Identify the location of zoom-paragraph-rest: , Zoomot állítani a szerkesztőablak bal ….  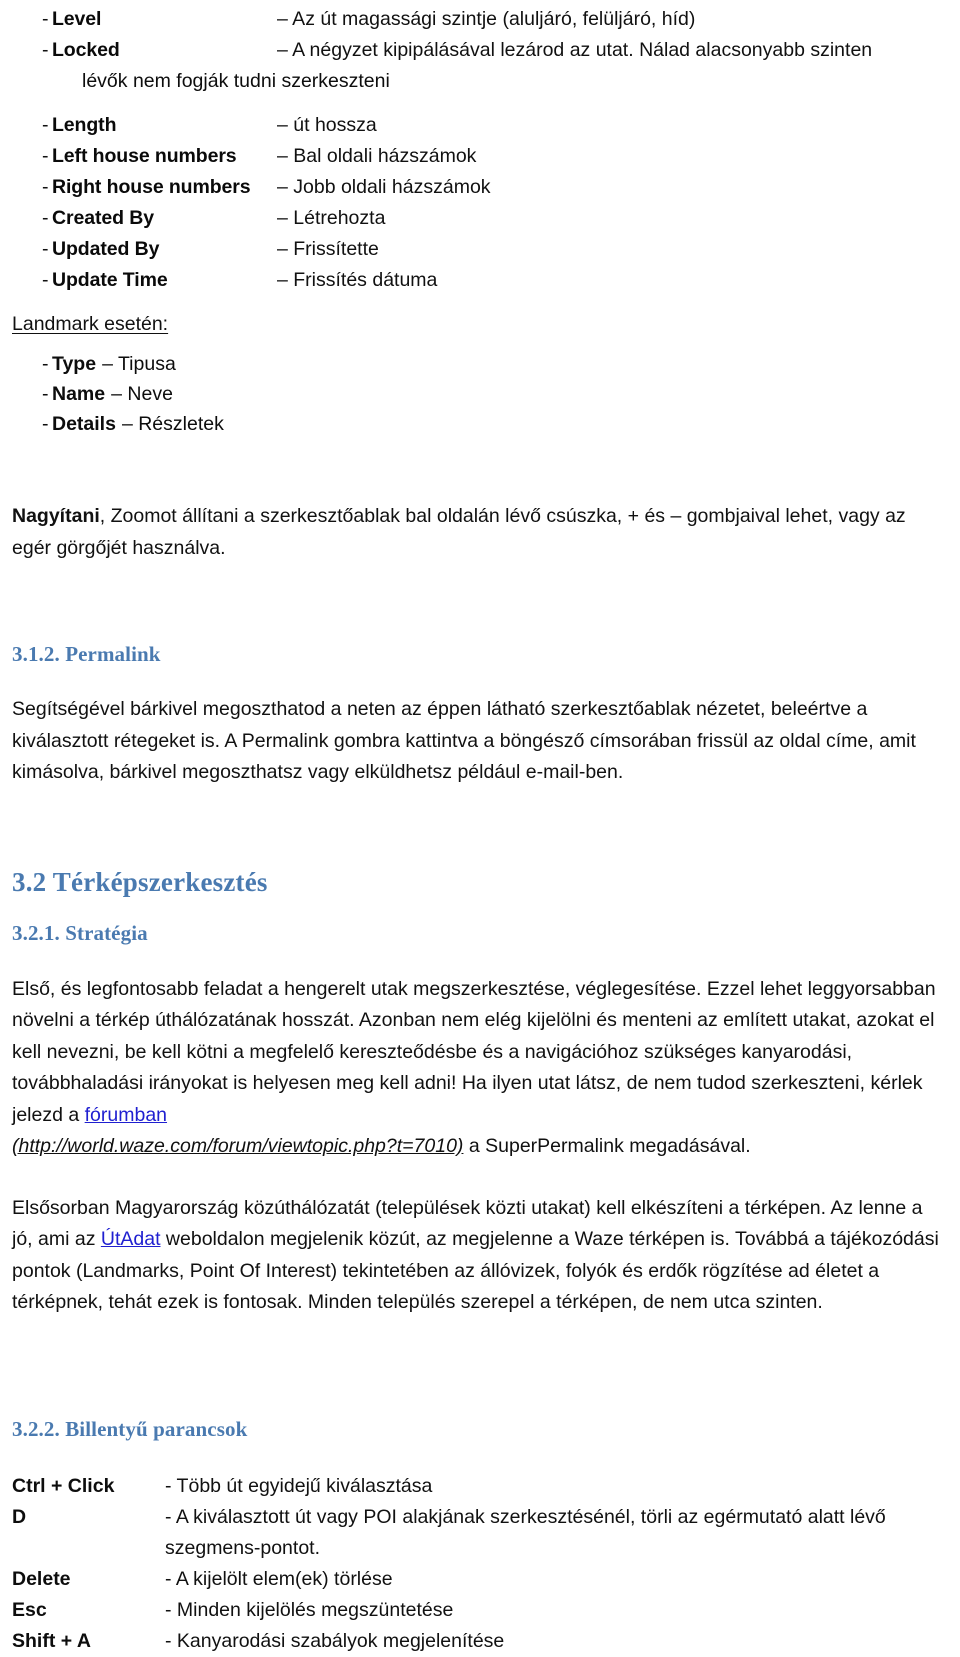
(459, 532).